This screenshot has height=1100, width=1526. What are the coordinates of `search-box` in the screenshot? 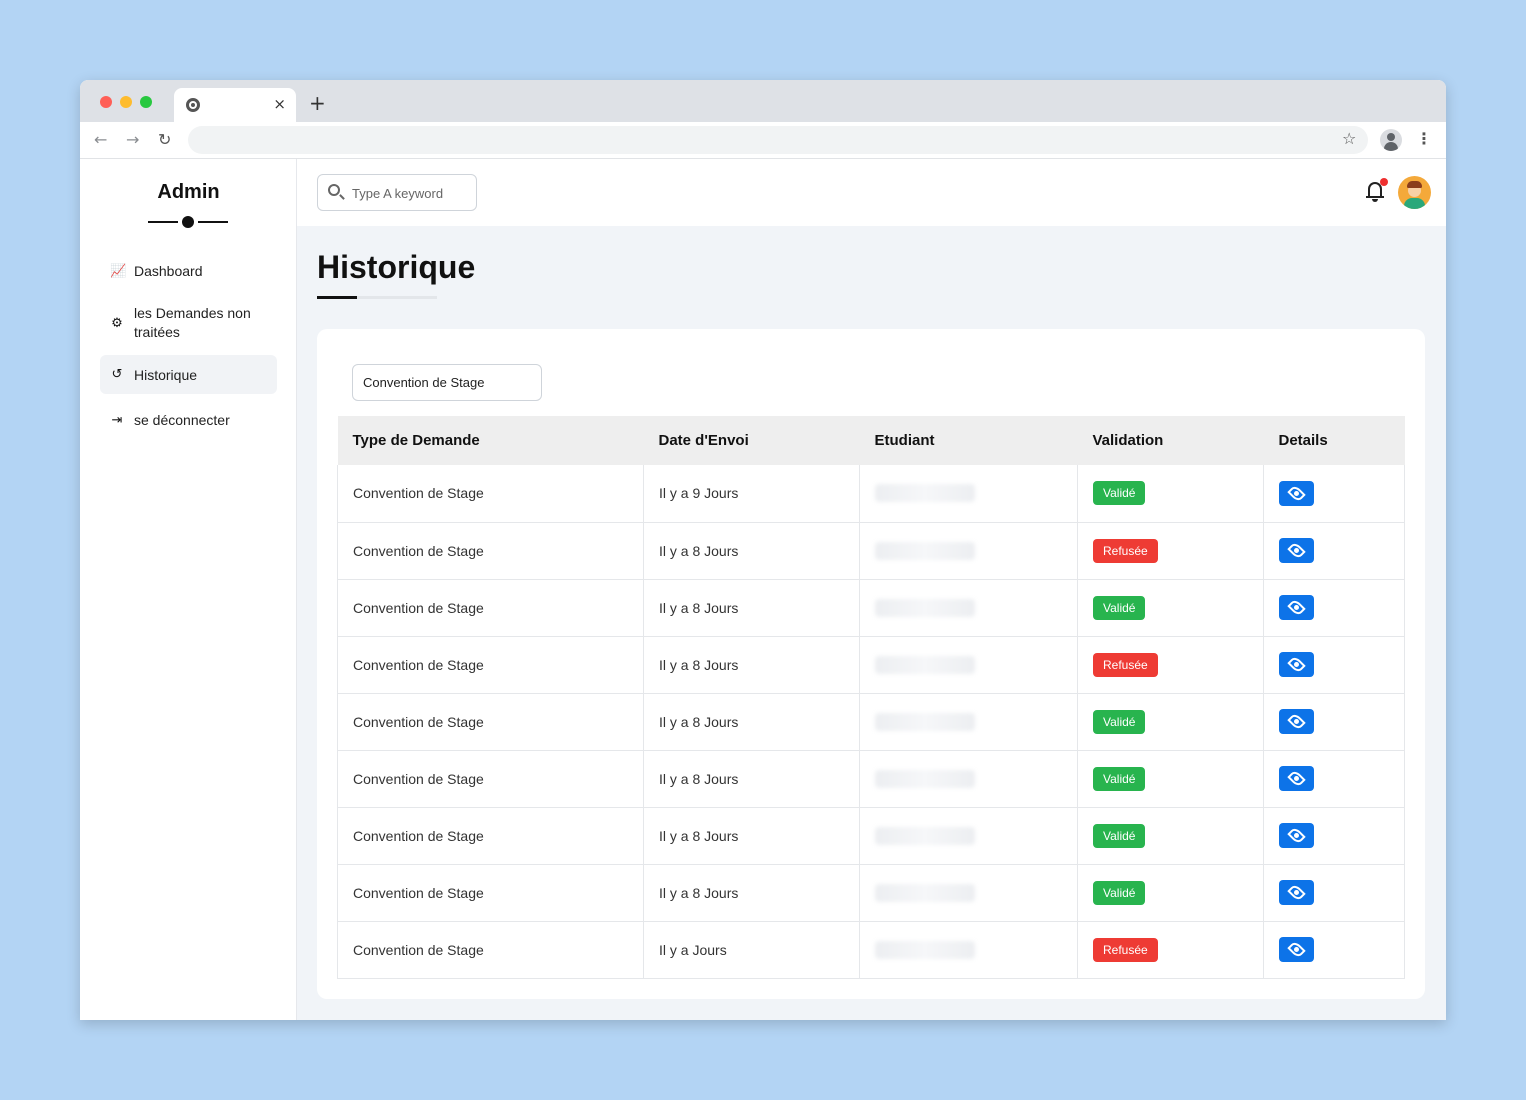 It's located at (397, 192).